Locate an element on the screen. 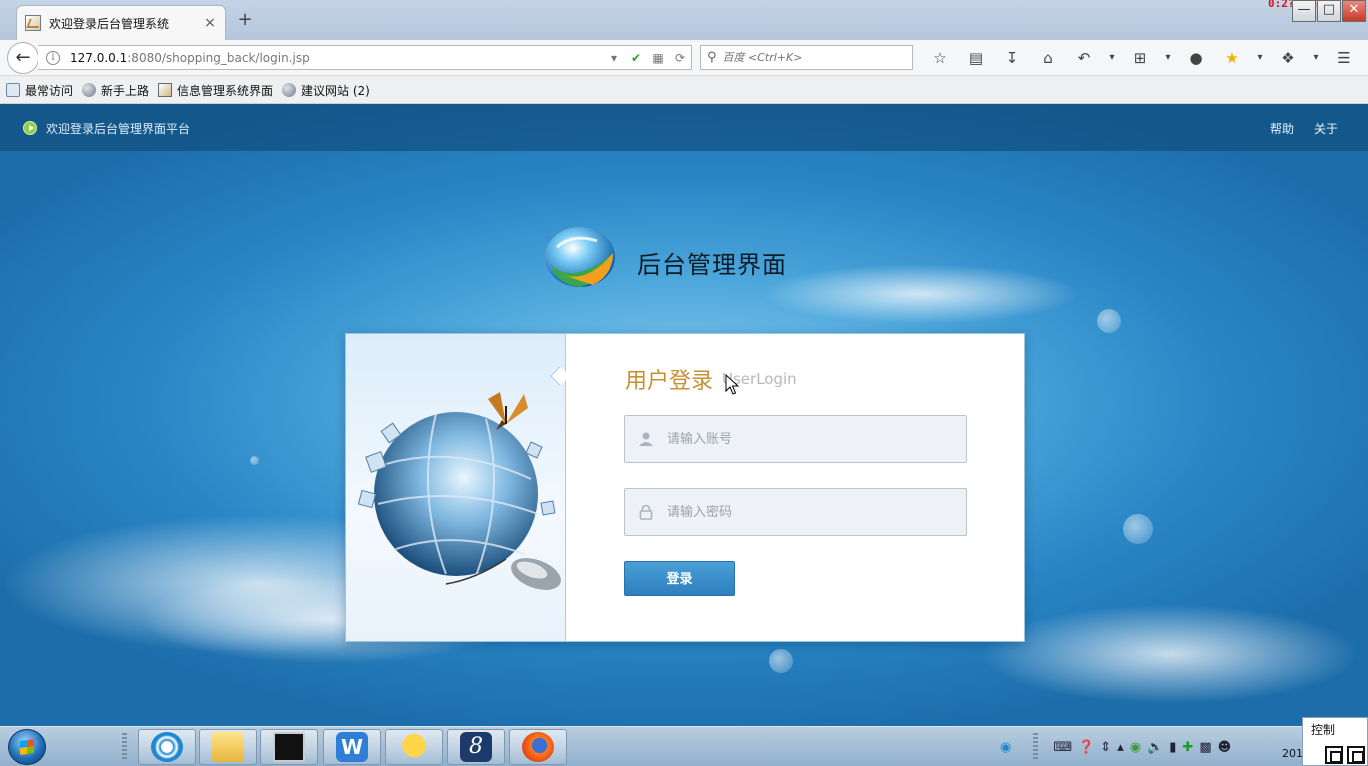  extension-star-icon: ★ is located at coordinates (1232, 58).